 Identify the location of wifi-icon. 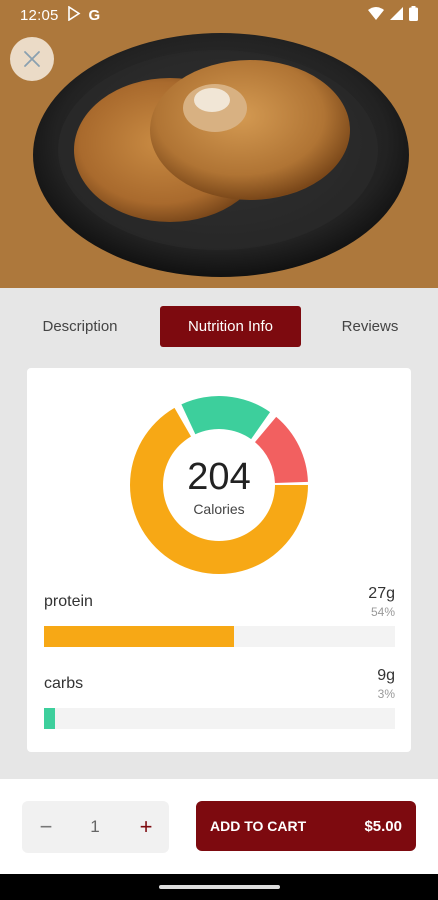
(376, 15).